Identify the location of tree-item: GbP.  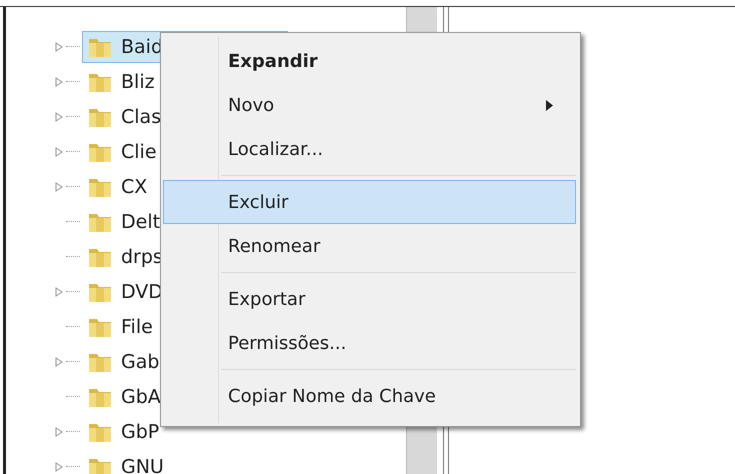
(126, 432).